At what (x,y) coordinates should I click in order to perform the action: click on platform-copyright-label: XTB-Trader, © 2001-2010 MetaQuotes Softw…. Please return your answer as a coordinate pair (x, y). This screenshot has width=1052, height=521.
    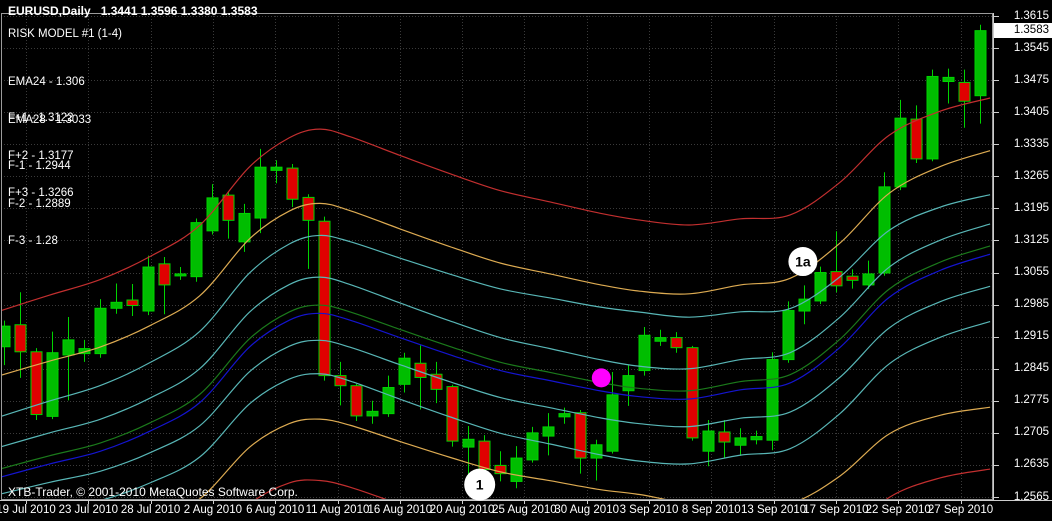
    Looking at the image, I should click on (153, 492).